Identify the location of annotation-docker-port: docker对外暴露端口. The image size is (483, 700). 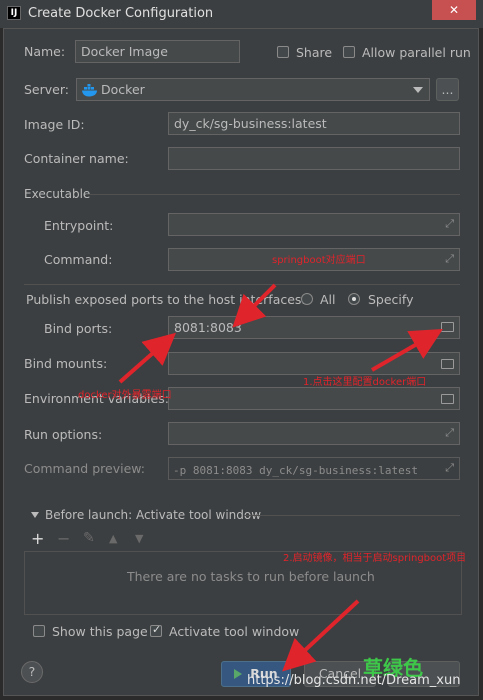
(125, 395).